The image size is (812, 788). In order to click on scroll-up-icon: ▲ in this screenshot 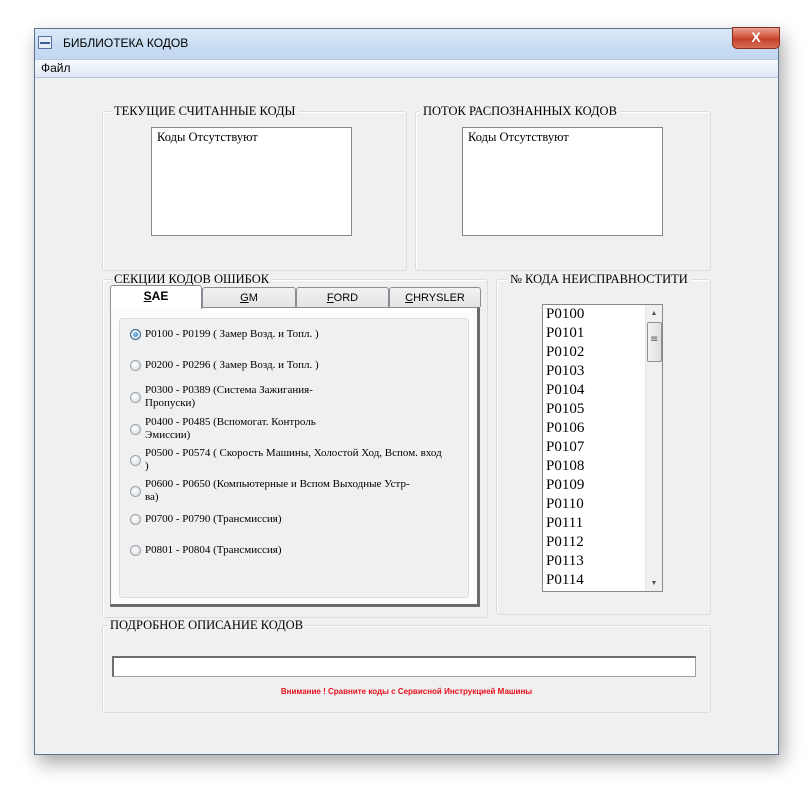, I will do `click(654, 313)`.